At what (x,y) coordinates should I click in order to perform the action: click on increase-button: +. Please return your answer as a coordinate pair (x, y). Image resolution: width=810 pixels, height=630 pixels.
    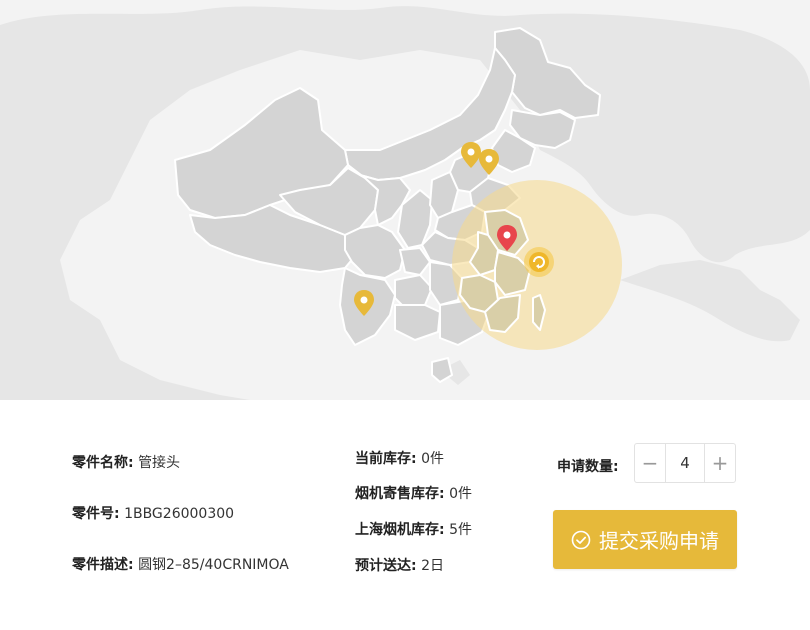
    Looking at the image, I should click on (719, 463).